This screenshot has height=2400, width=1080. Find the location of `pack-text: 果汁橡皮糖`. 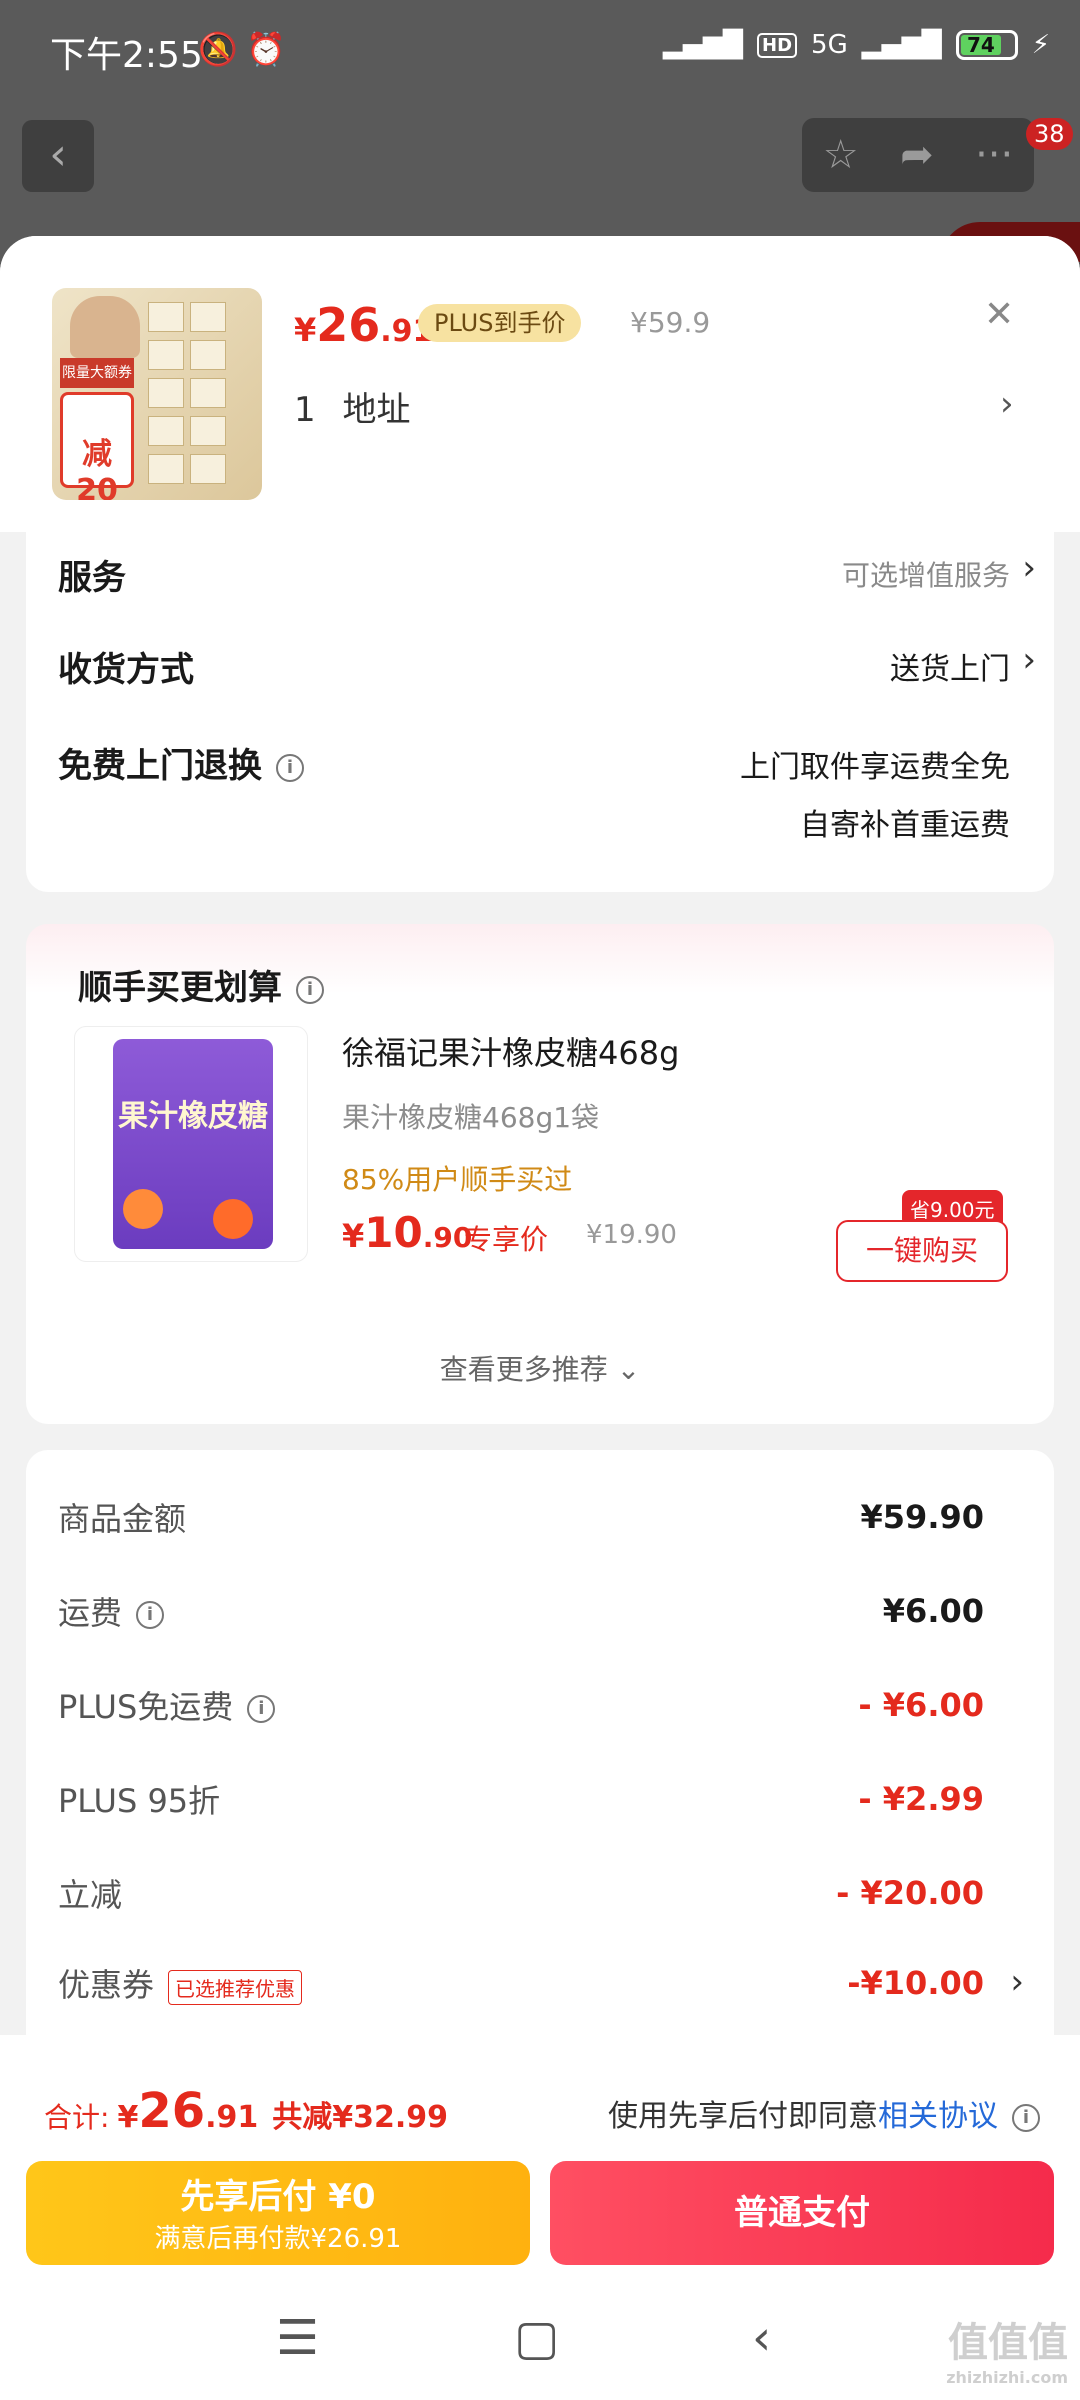

pack-text: 果汁橡皮糖 is located at coordinates (193, 1116).